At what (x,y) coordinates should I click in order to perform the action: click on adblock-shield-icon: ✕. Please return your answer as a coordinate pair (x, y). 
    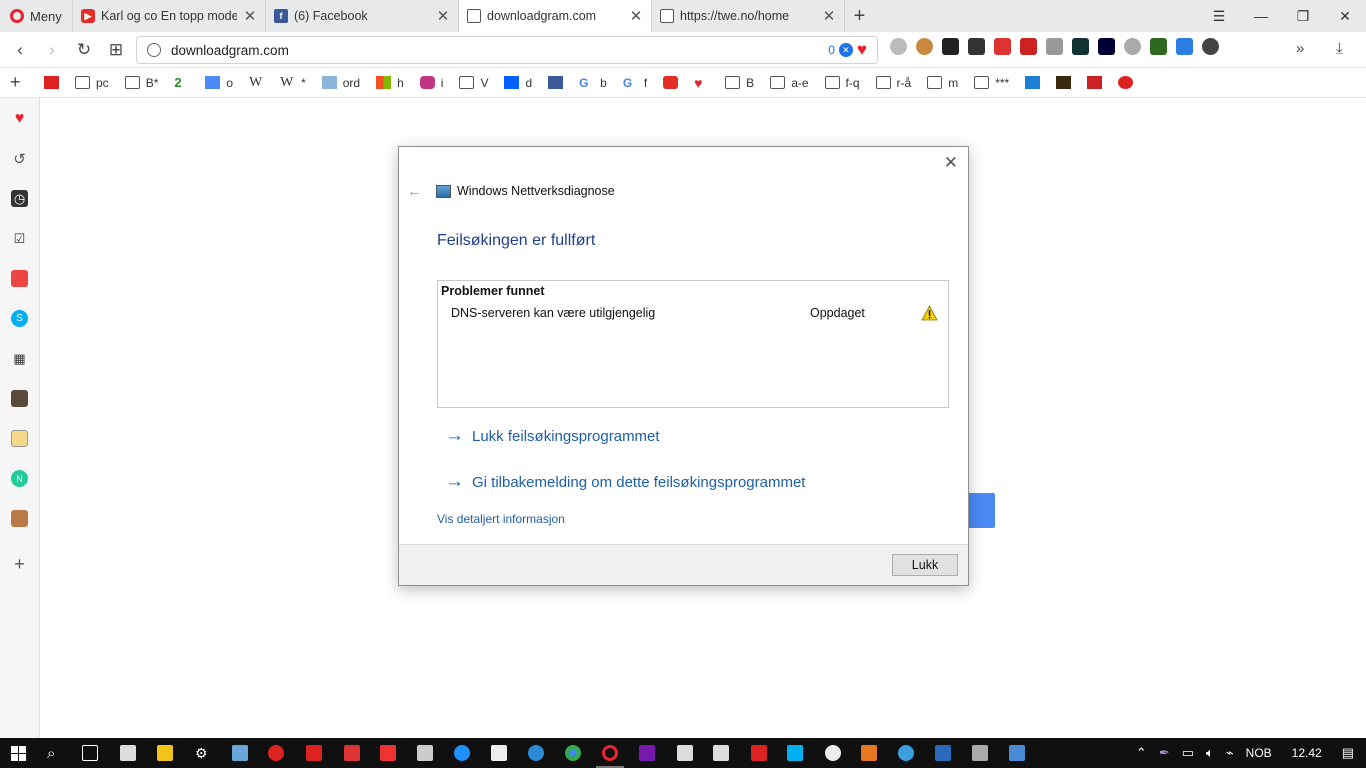
    Looking at the image, I should click on (845, 50).